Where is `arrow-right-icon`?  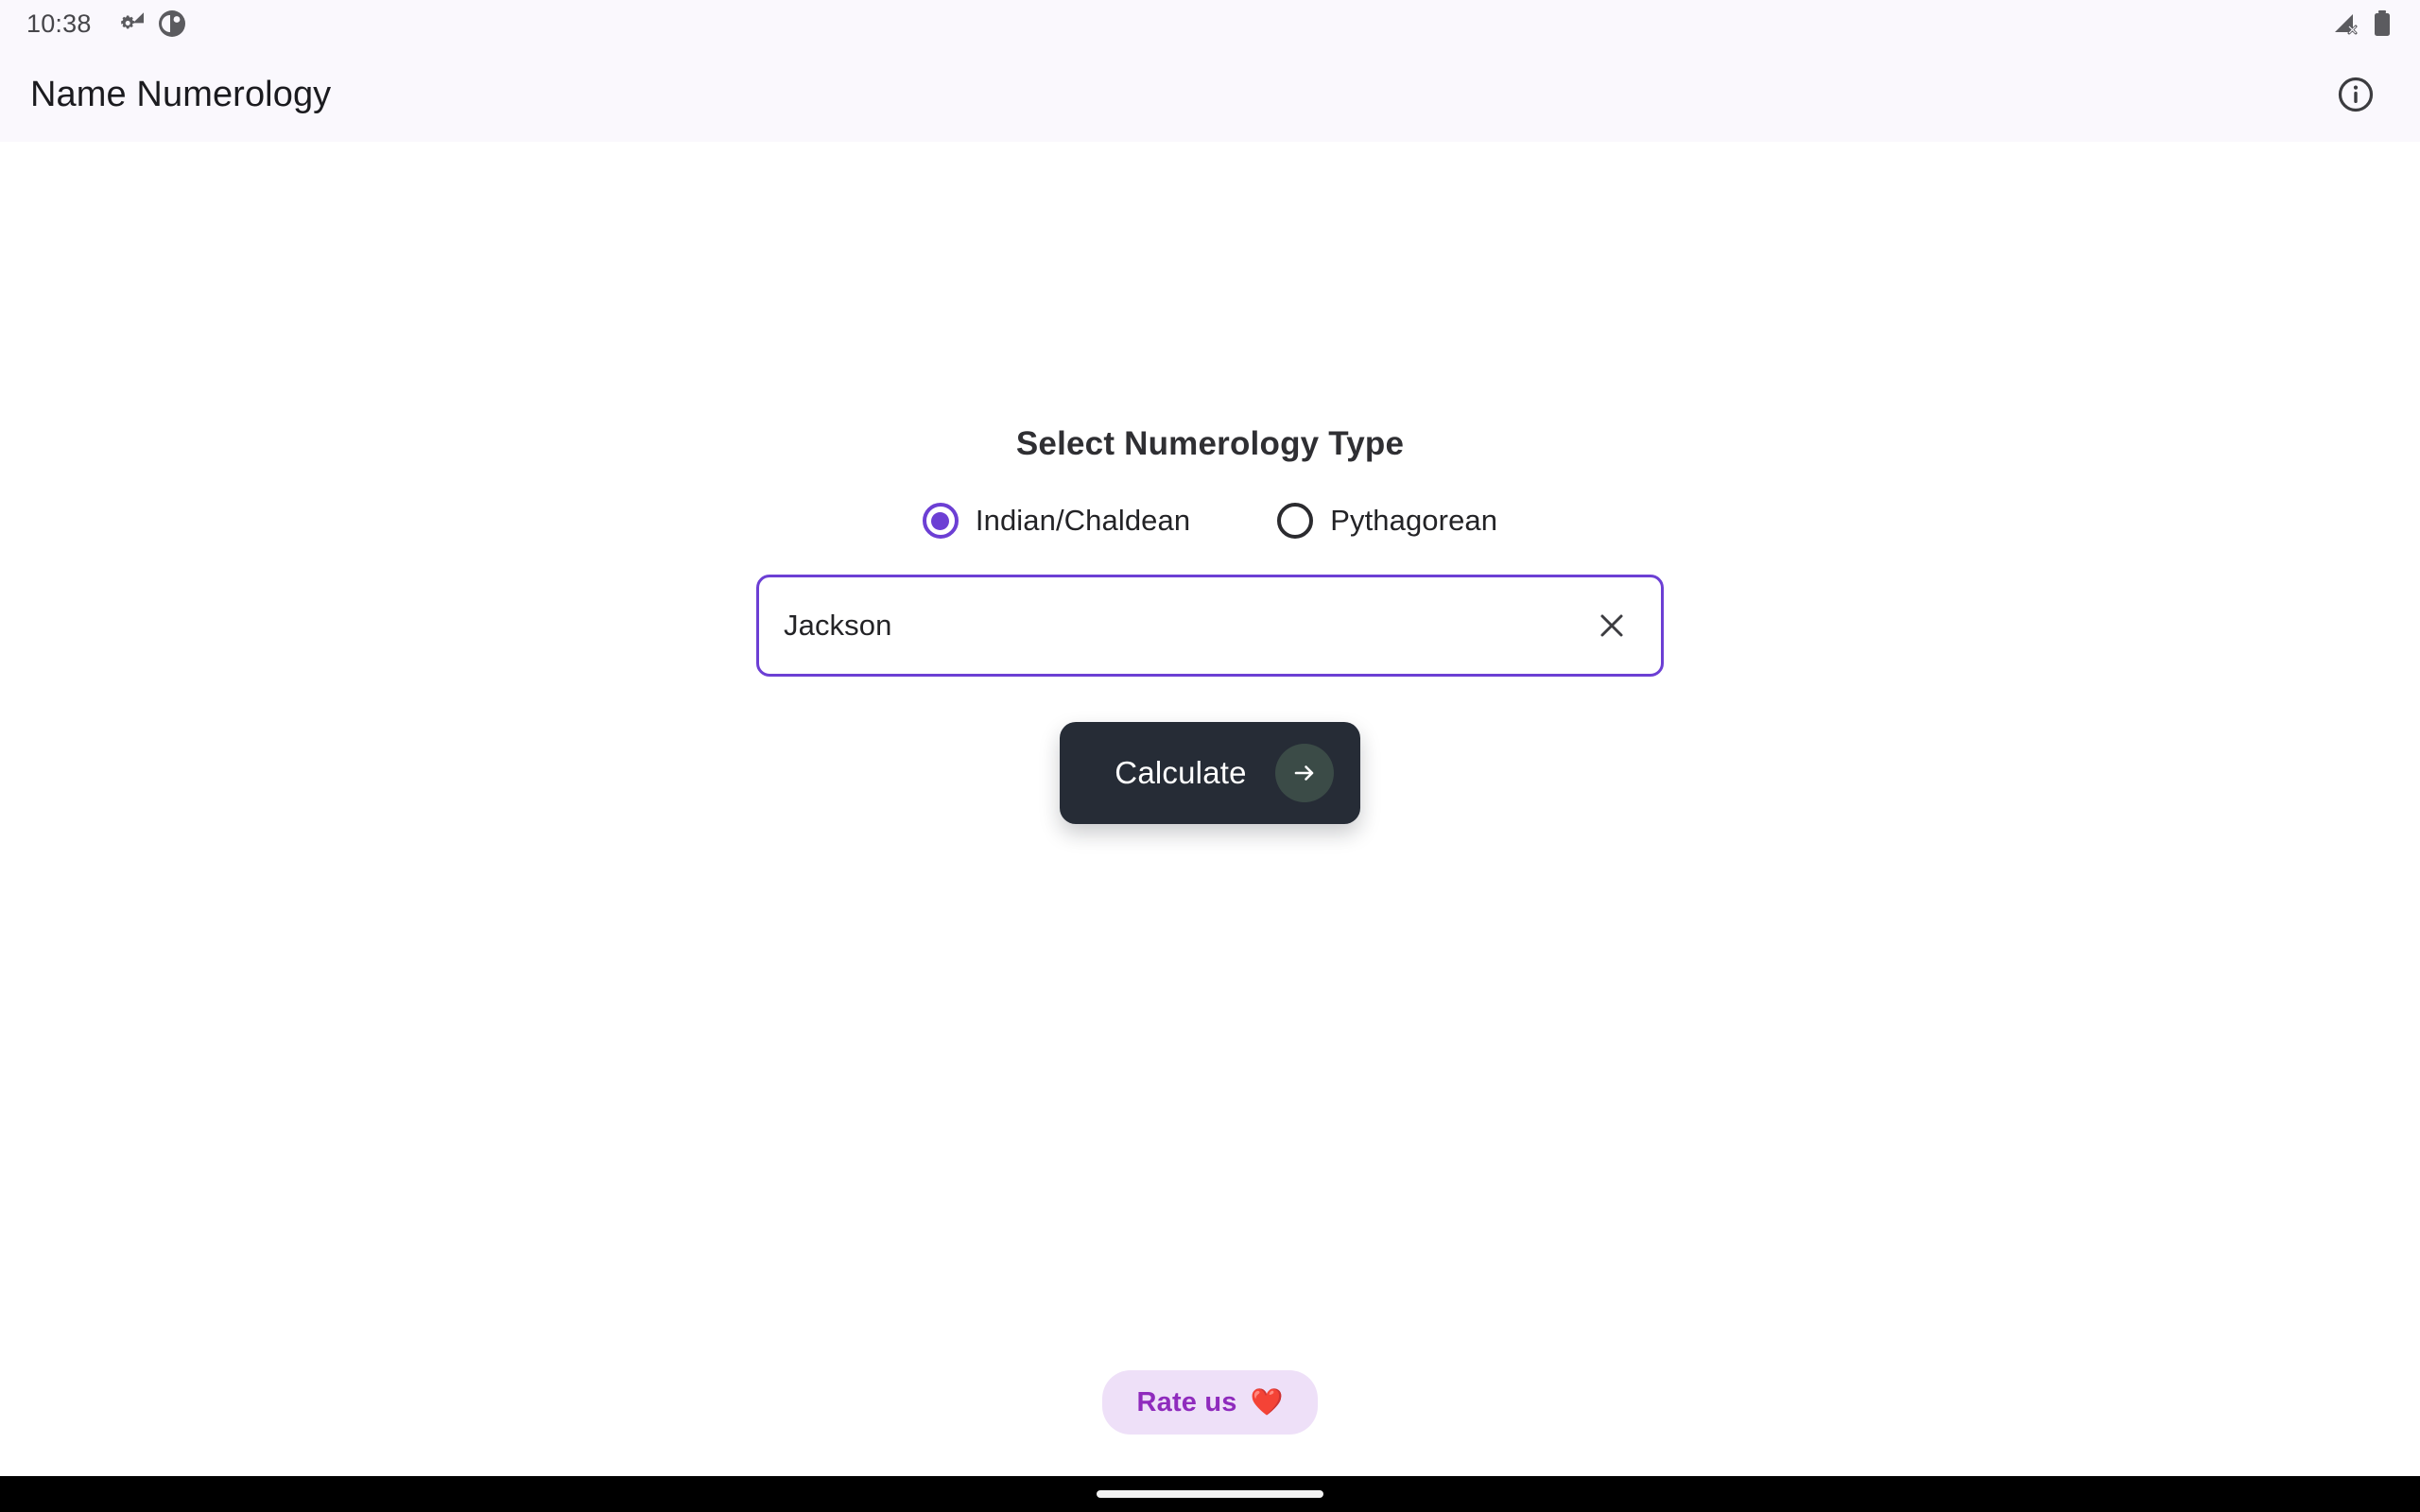 arrow-right-icon is located at coordinates (1304, 773).